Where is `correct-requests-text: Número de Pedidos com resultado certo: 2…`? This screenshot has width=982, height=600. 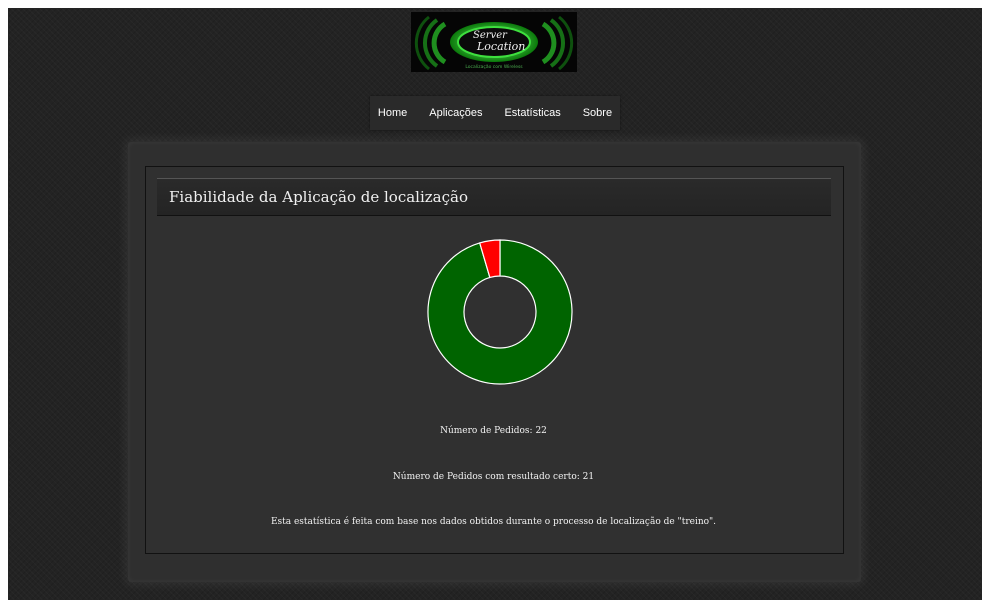 correct-requests-text: Número de Pedidos com resultado certo: 2… is located at coordinates (493, 477).